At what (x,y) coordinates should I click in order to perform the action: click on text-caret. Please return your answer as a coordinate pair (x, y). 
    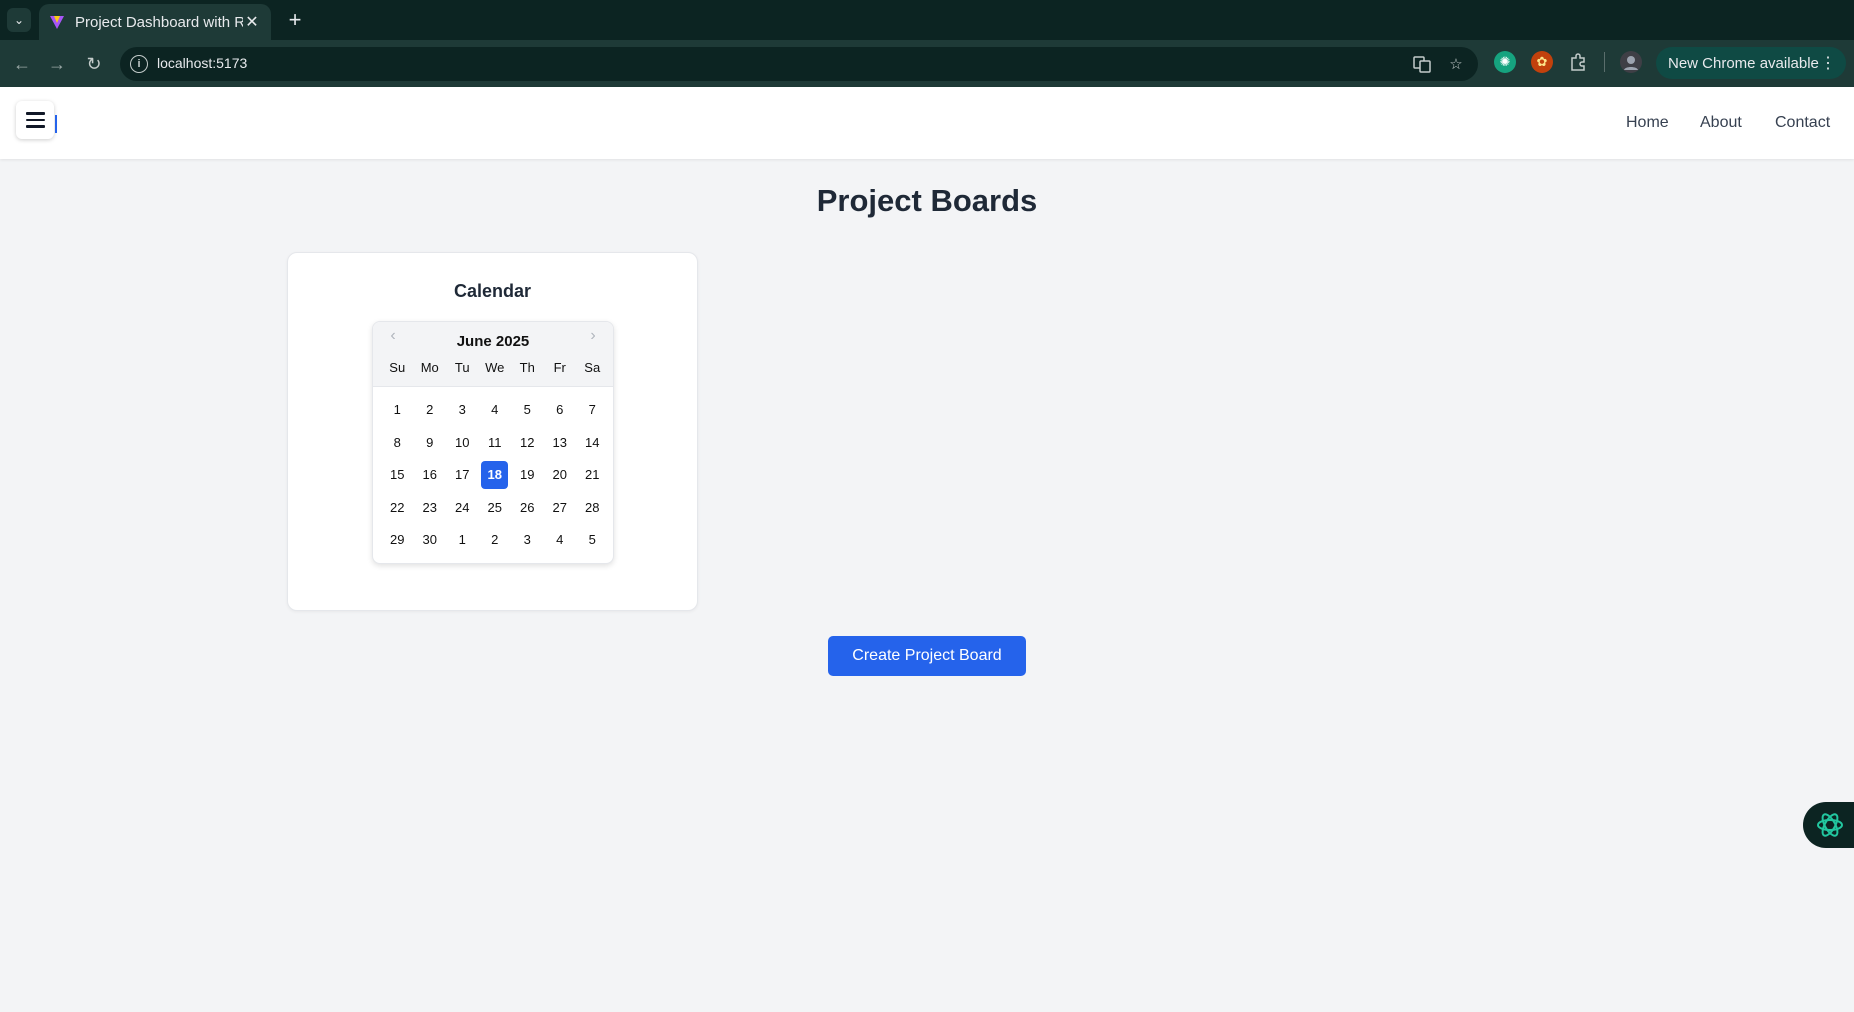
    Looking at the image, I should click on (56, 124).